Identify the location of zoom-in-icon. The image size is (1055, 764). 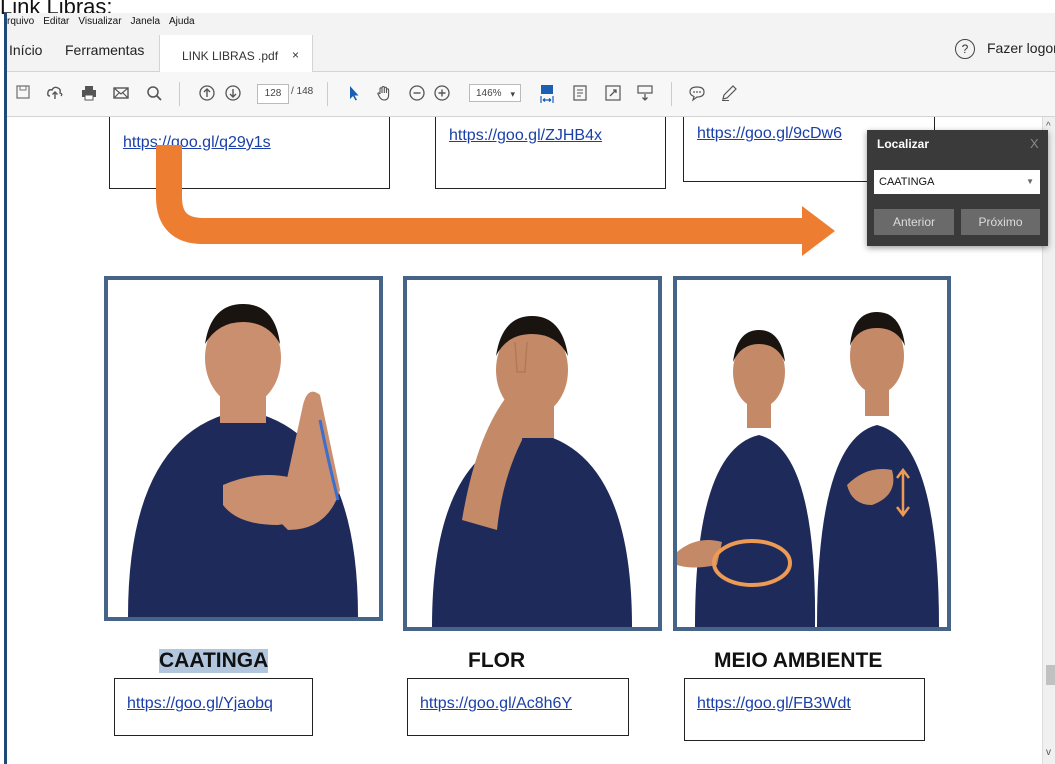
(442, 94).